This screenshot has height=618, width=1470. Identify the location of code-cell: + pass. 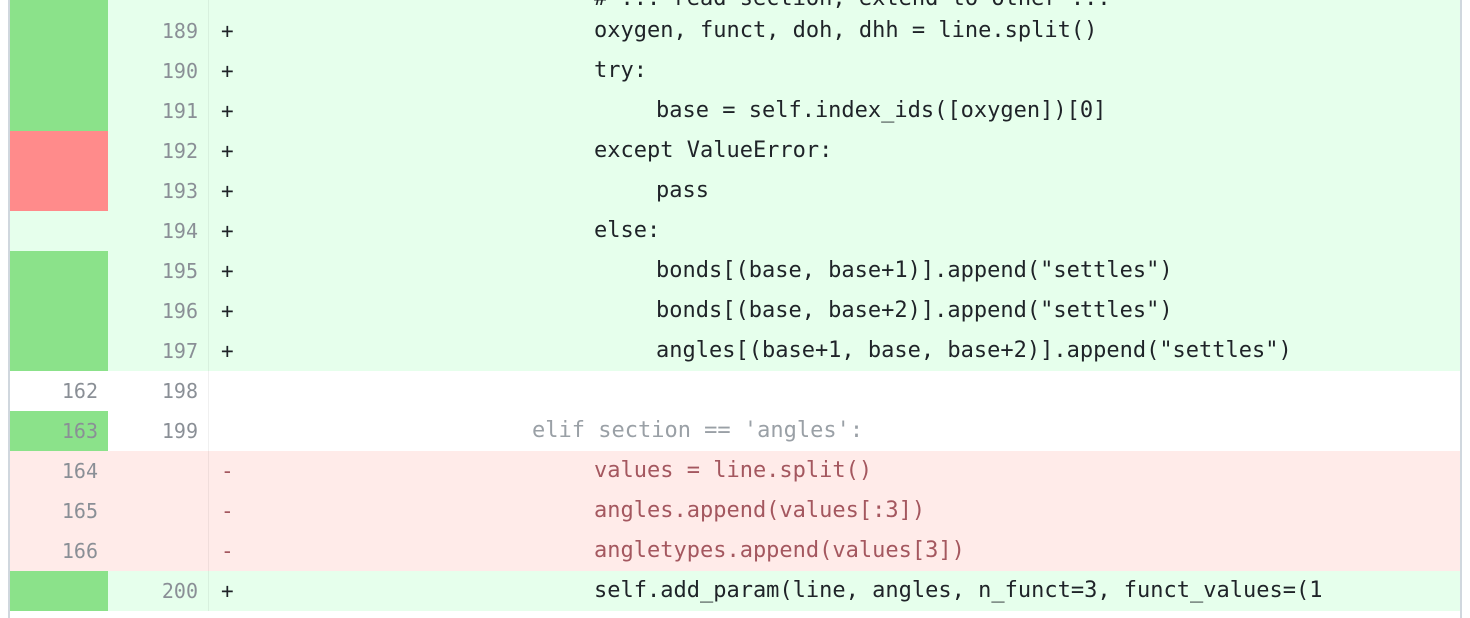
(834, 191).